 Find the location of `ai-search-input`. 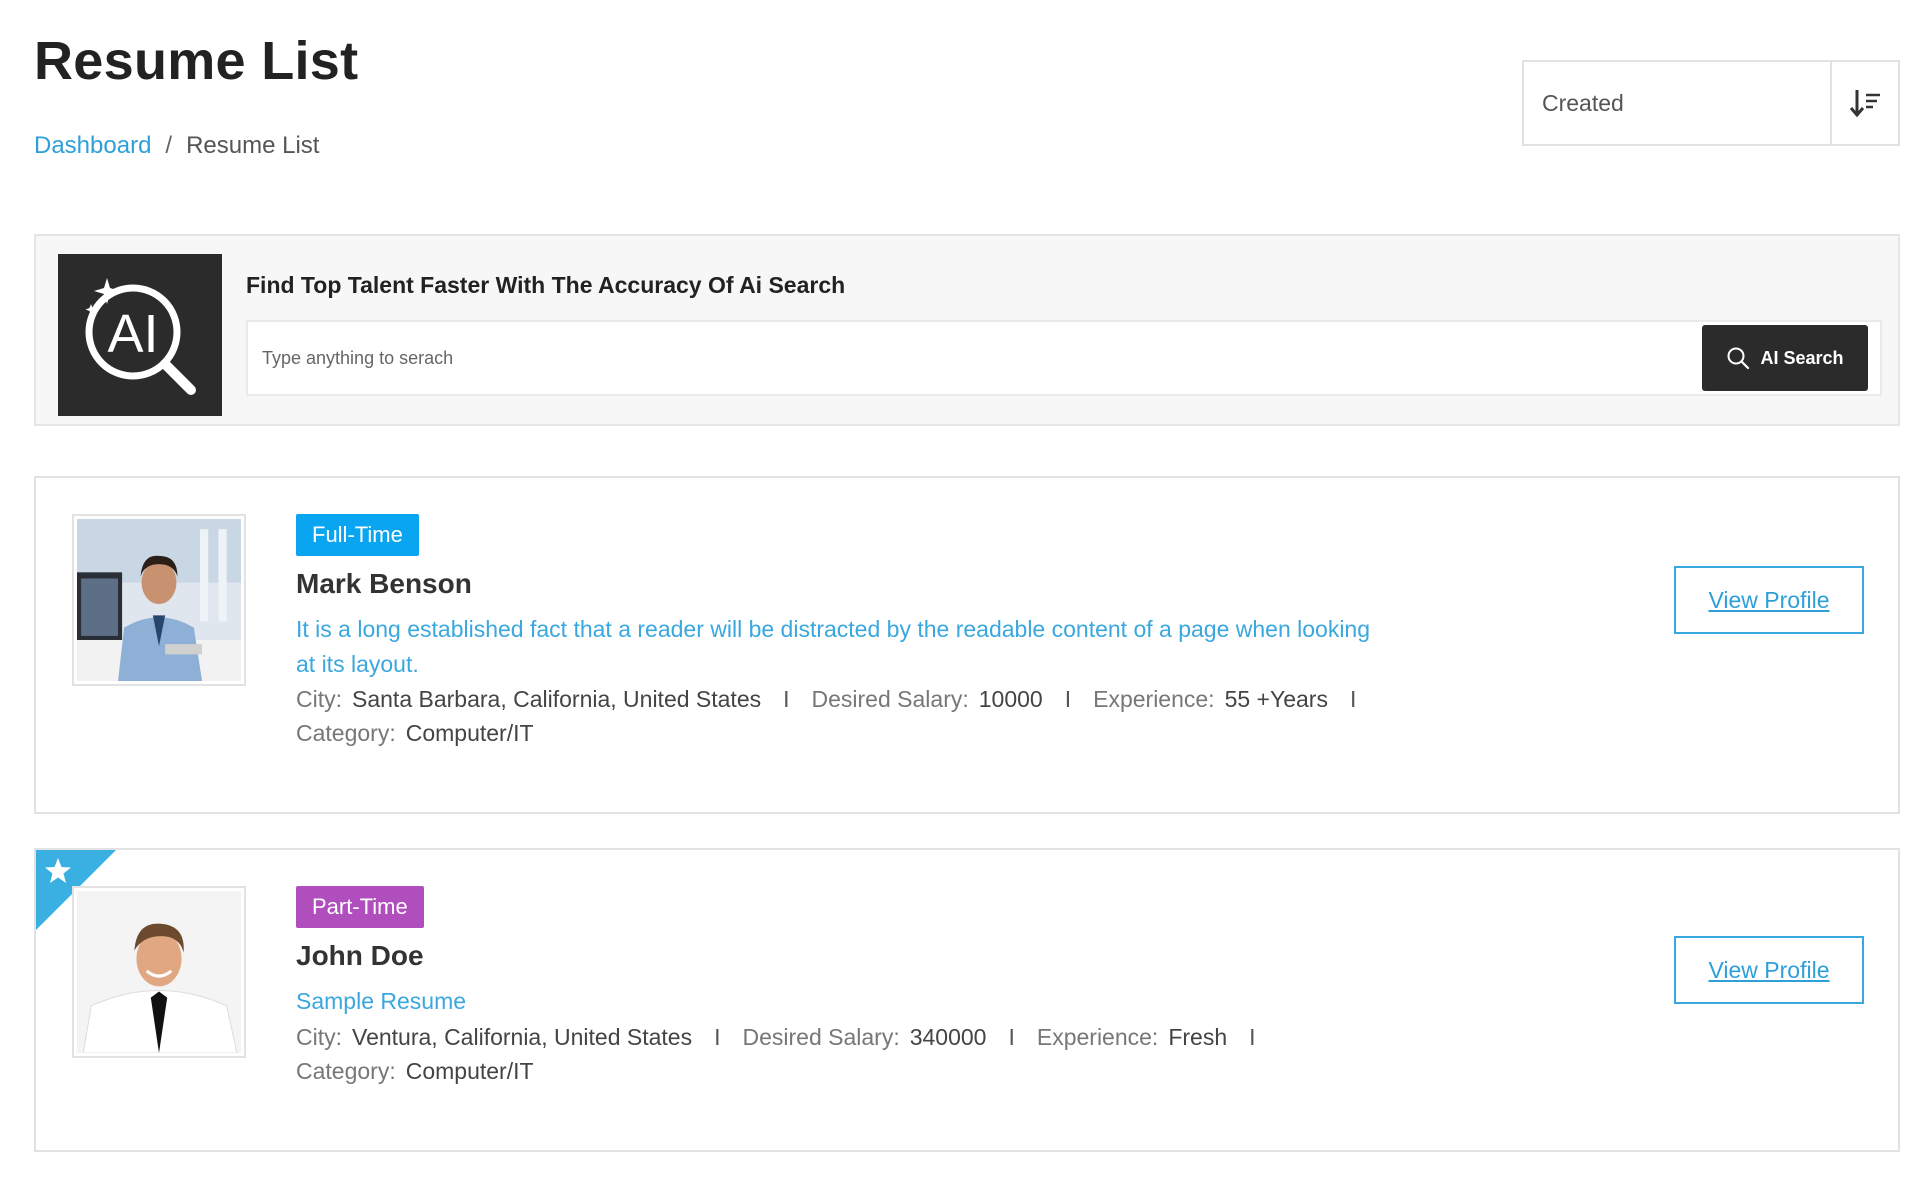

ai-search-input is located at coordinates (975, 358).